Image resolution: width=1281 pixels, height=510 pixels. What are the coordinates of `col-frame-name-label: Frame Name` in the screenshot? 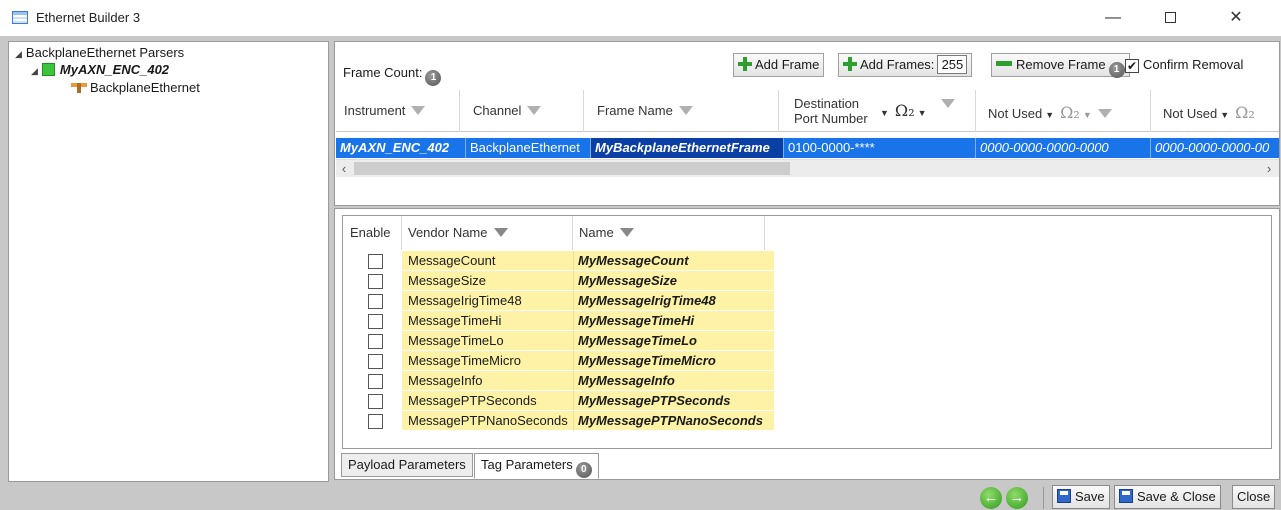 It's located at (635, 110).